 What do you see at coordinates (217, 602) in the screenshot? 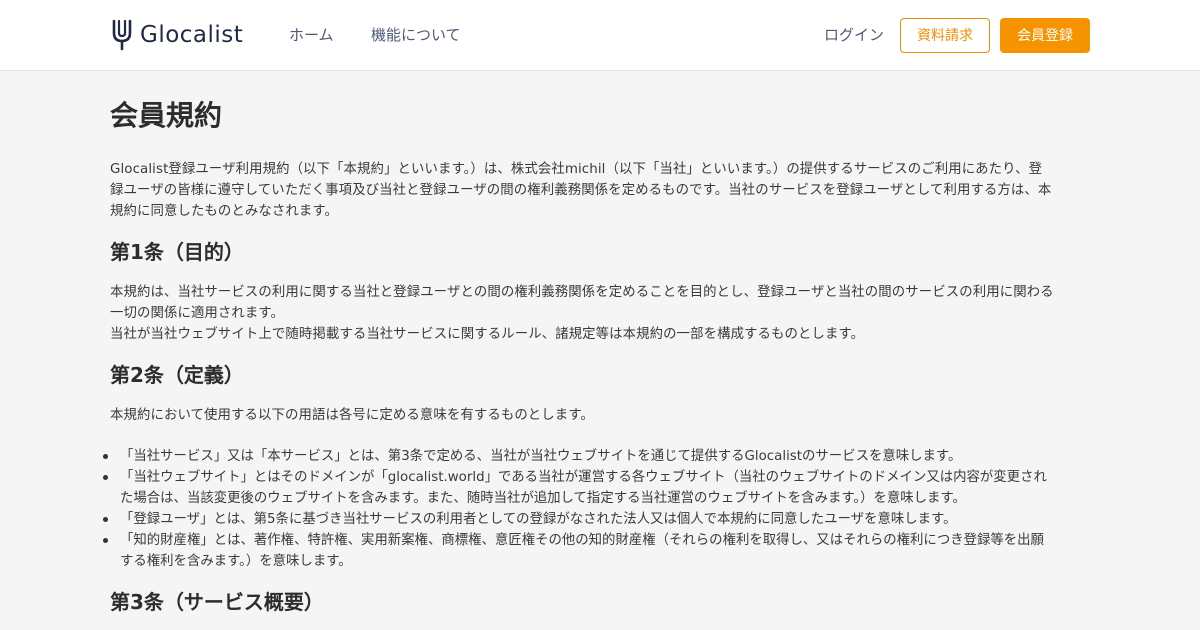
I see `article-3-title: 第3条（サービス概要）` at bounding box center [217, 602].